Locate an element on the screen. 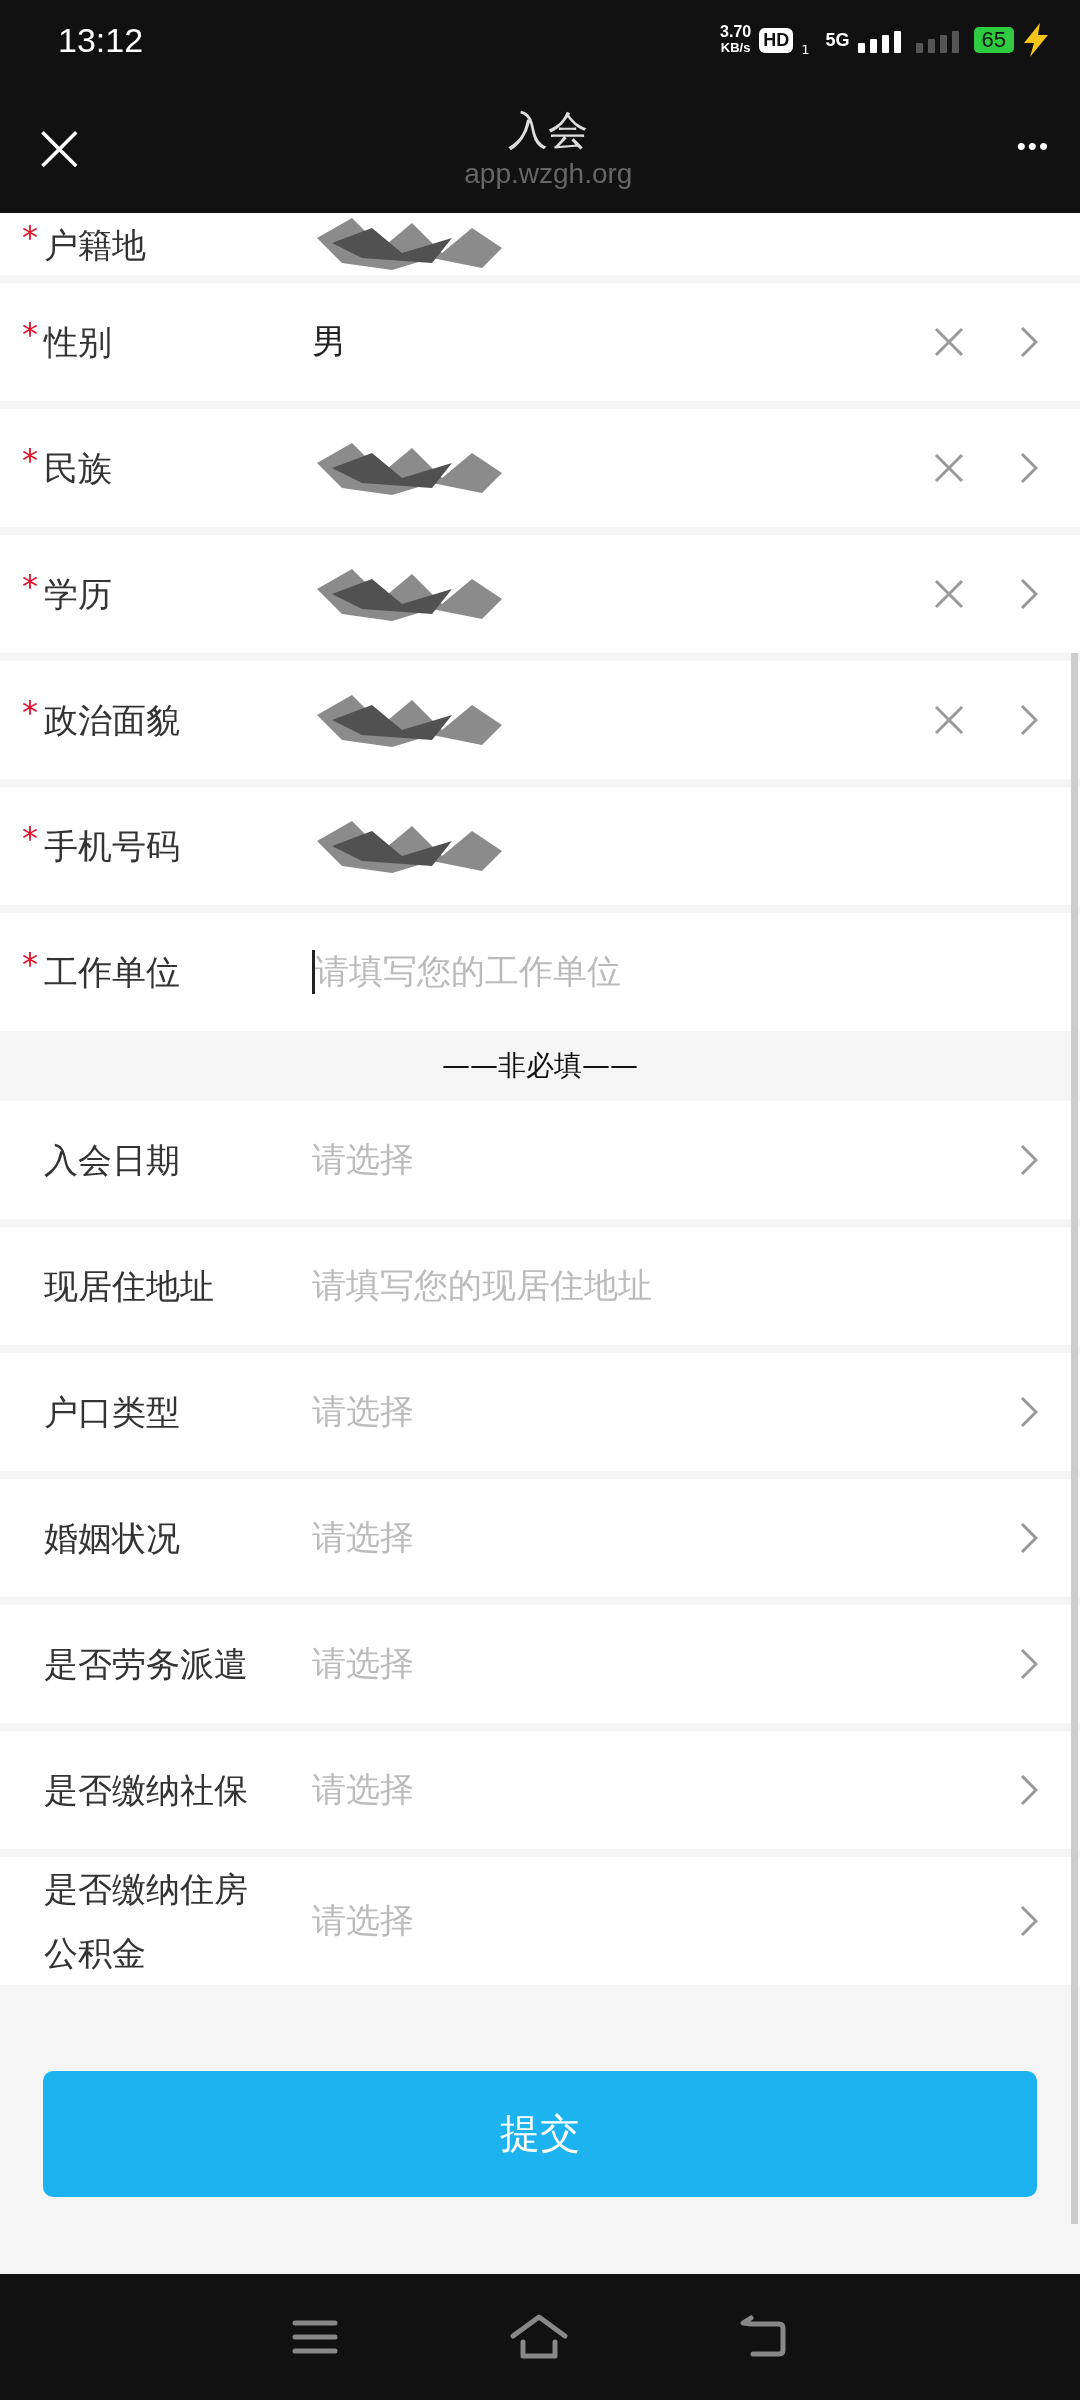 Image resolution: width=1080 pixels, height=2400 pixels. section-divider-label: ——非必填—— is located at coordinates (540, 1066).